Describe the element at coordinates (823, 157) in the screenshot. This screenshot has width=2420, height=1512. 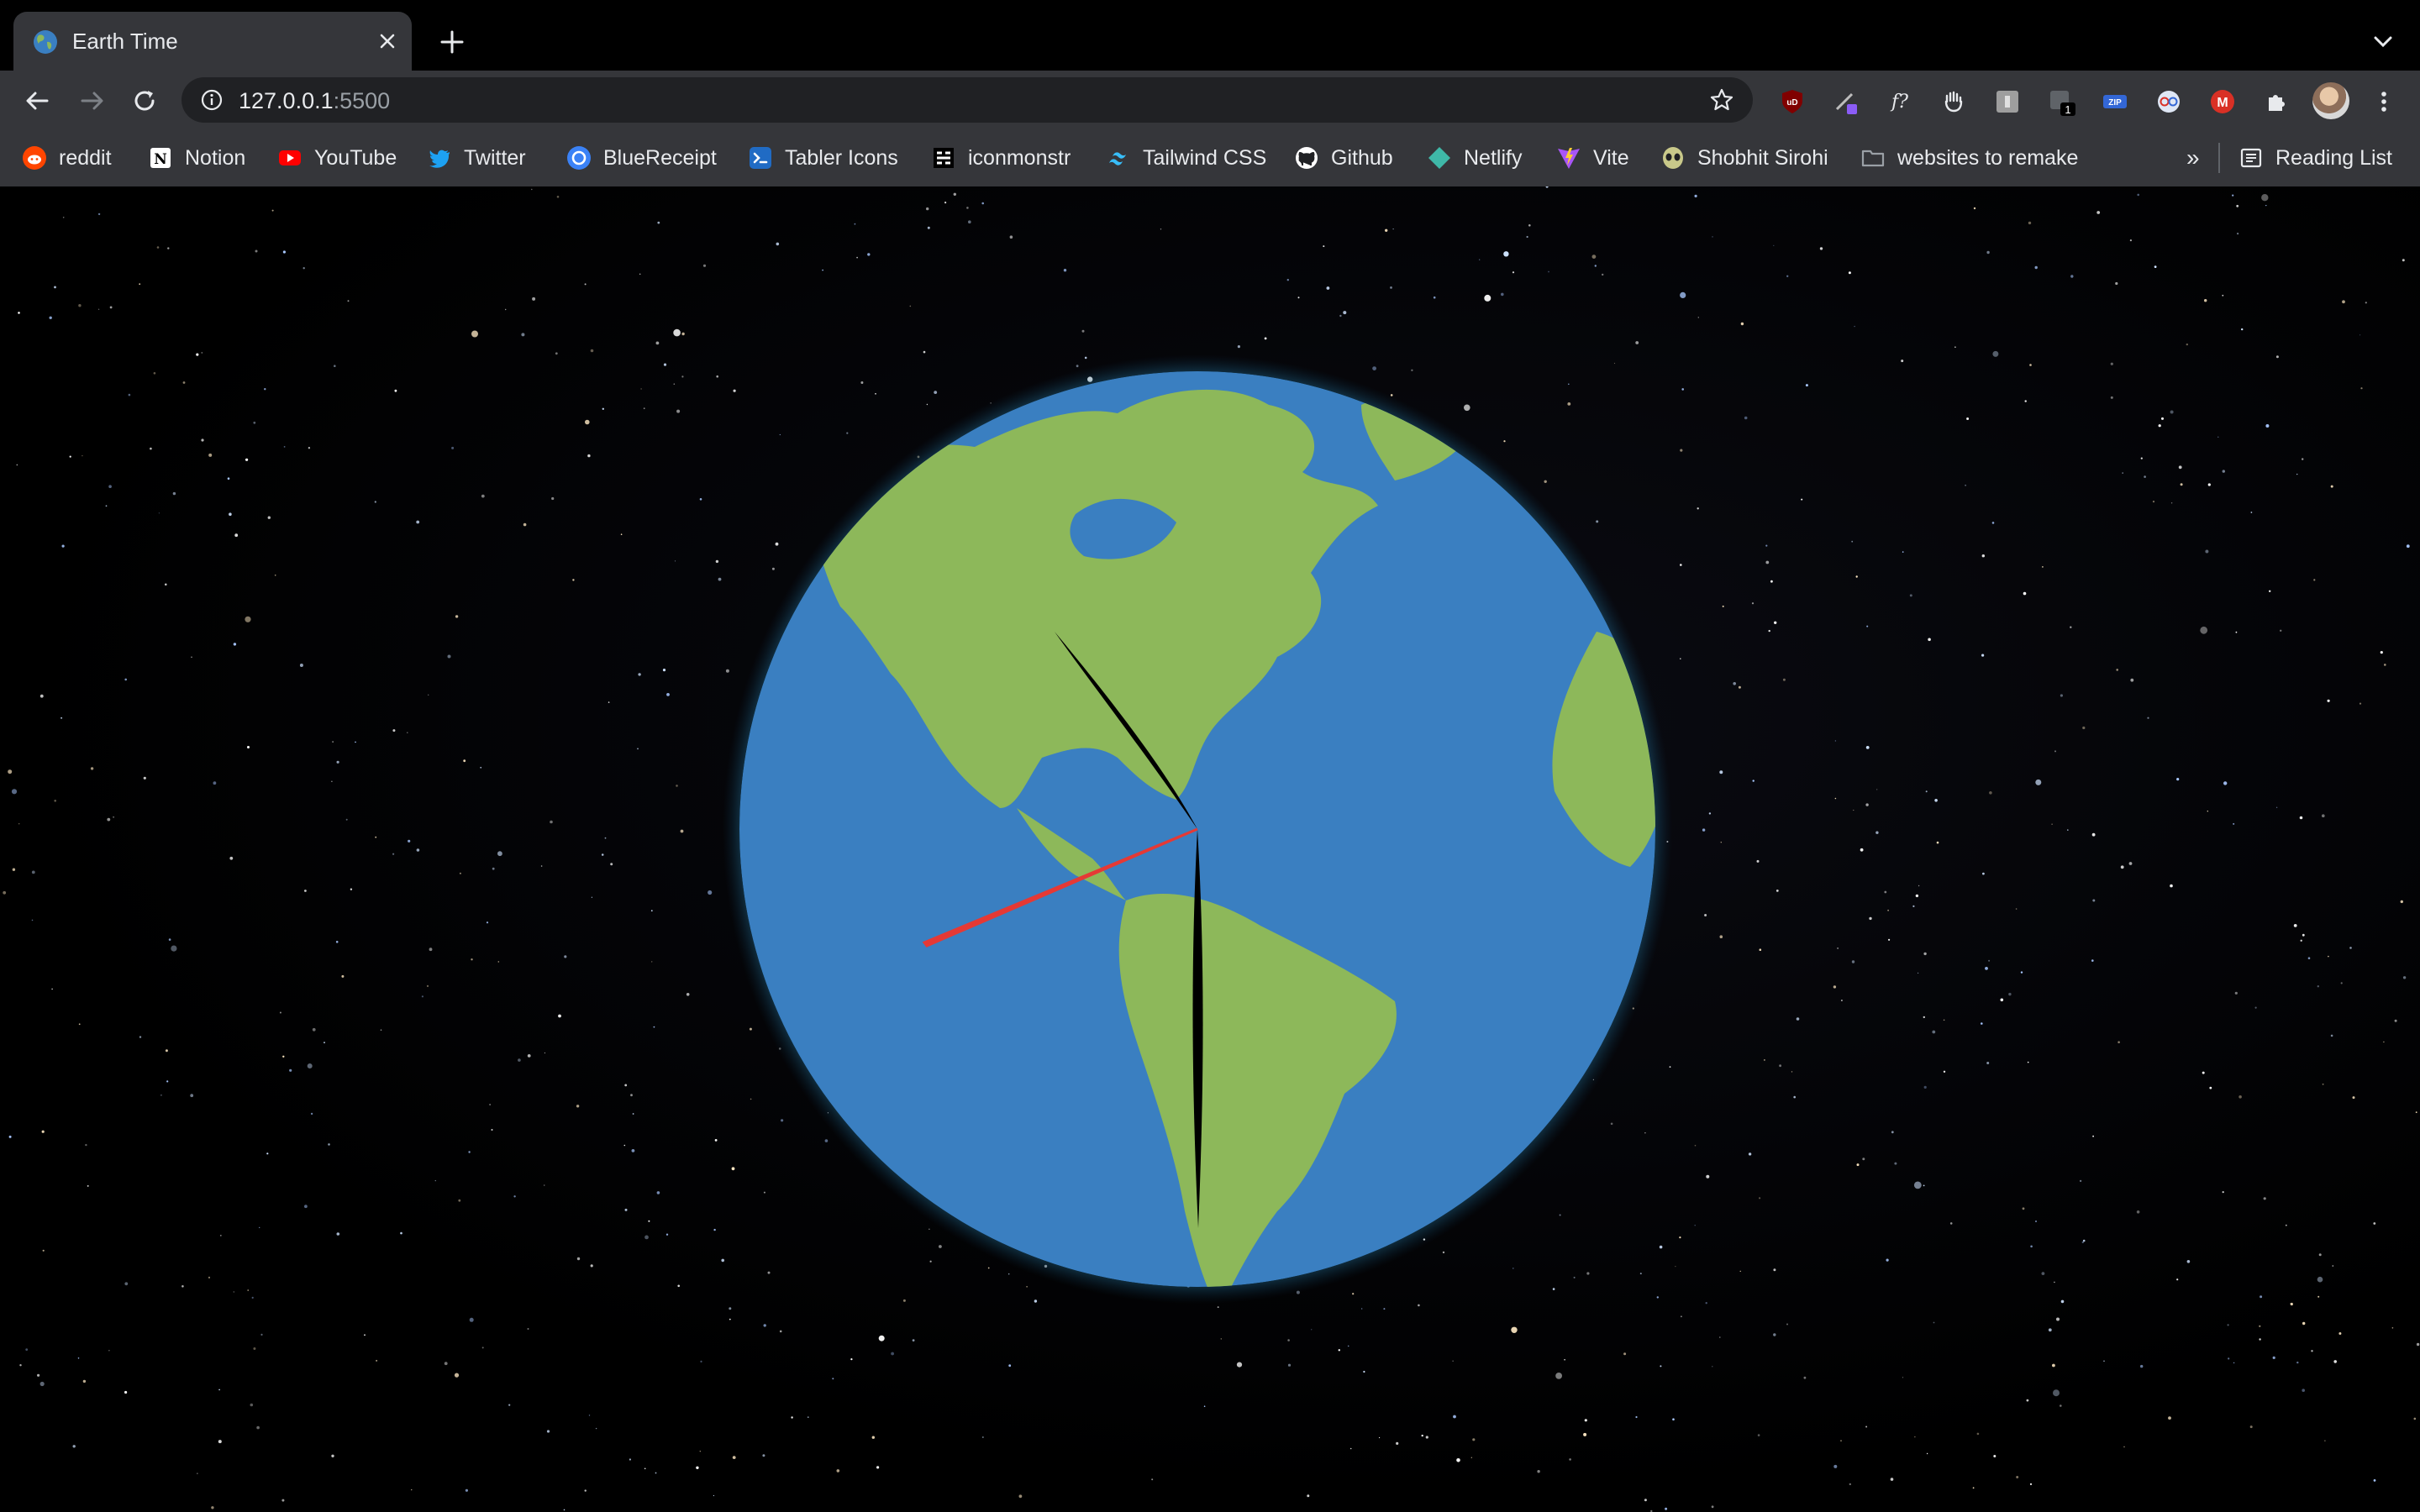
I see `bookmark-tabler-icons: Tabler Icons` at that location.